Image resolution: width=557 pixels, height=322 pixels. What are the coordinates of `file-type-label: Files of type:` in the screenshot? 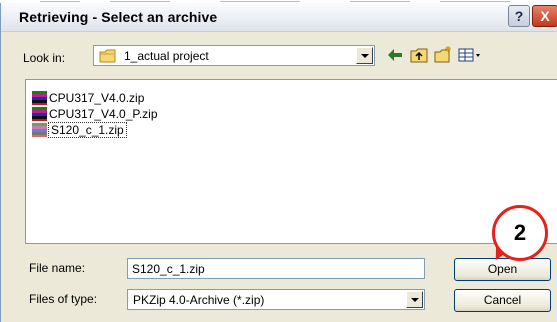 It's located at (63, 299).